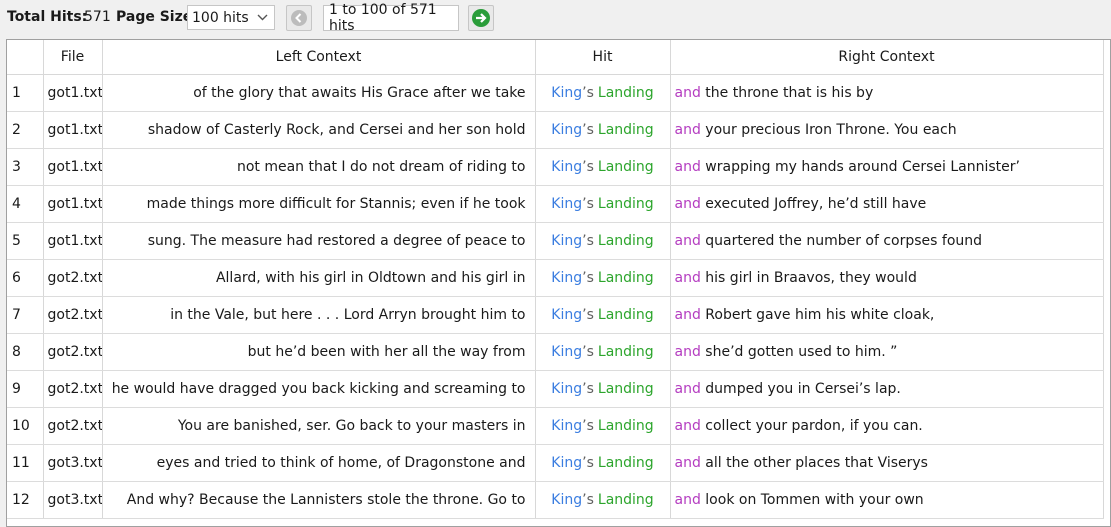 The image size is (1111, 527). Describe the element at coordinates (73, 57) in the screenshot. I see `column-header-file: File` at that location.